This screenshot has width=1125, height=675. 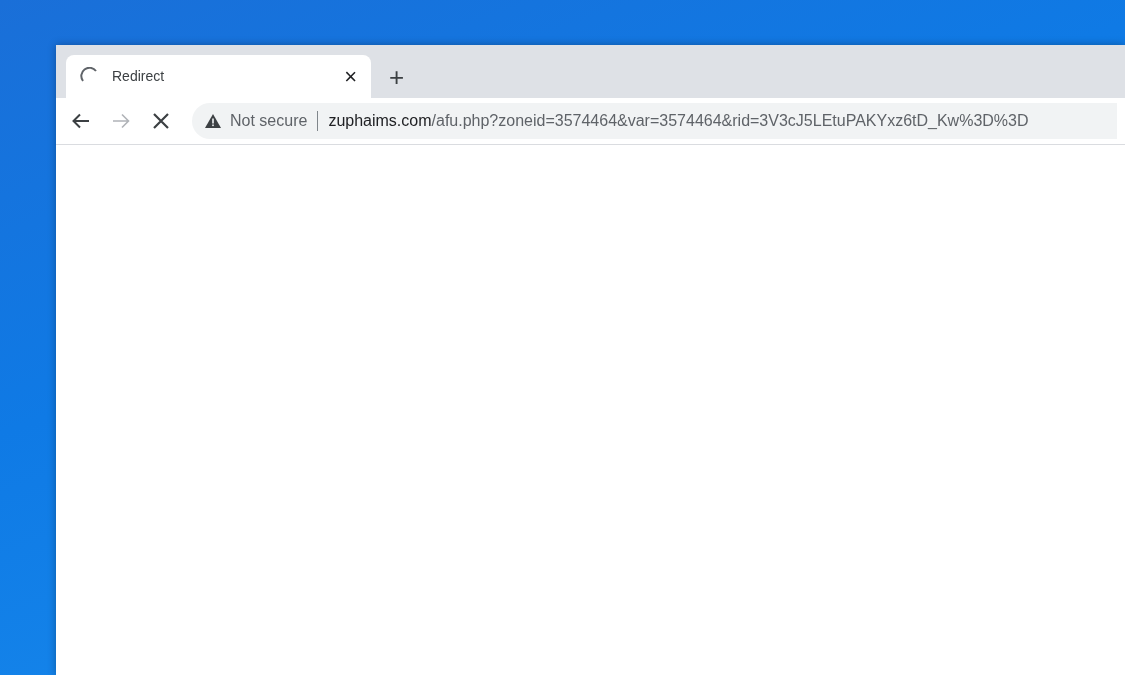 What do you see at coordinates (350, 76) in the screenshot?
I see `tab-close-button: ×` at bounding box center [350, 76].